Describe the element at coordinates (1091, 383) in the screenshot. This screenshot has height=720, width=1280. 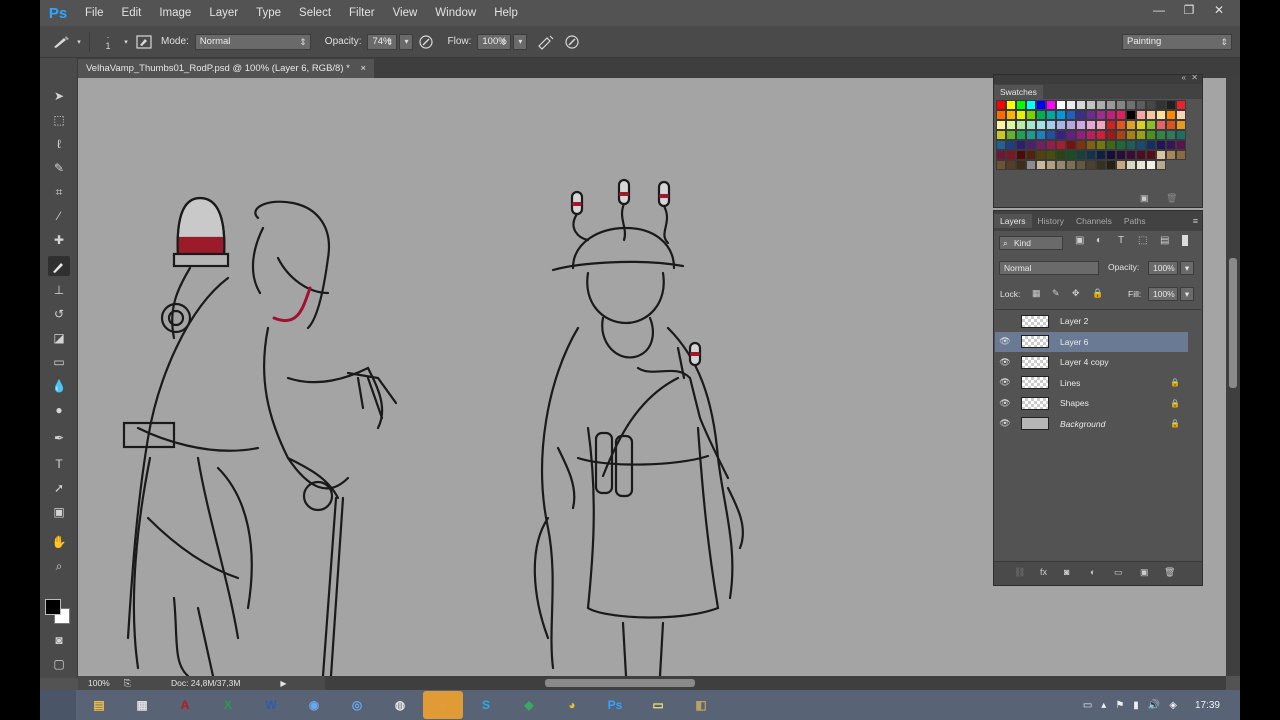
I see `layer-row: 👁 Lines 🔒` at that location.